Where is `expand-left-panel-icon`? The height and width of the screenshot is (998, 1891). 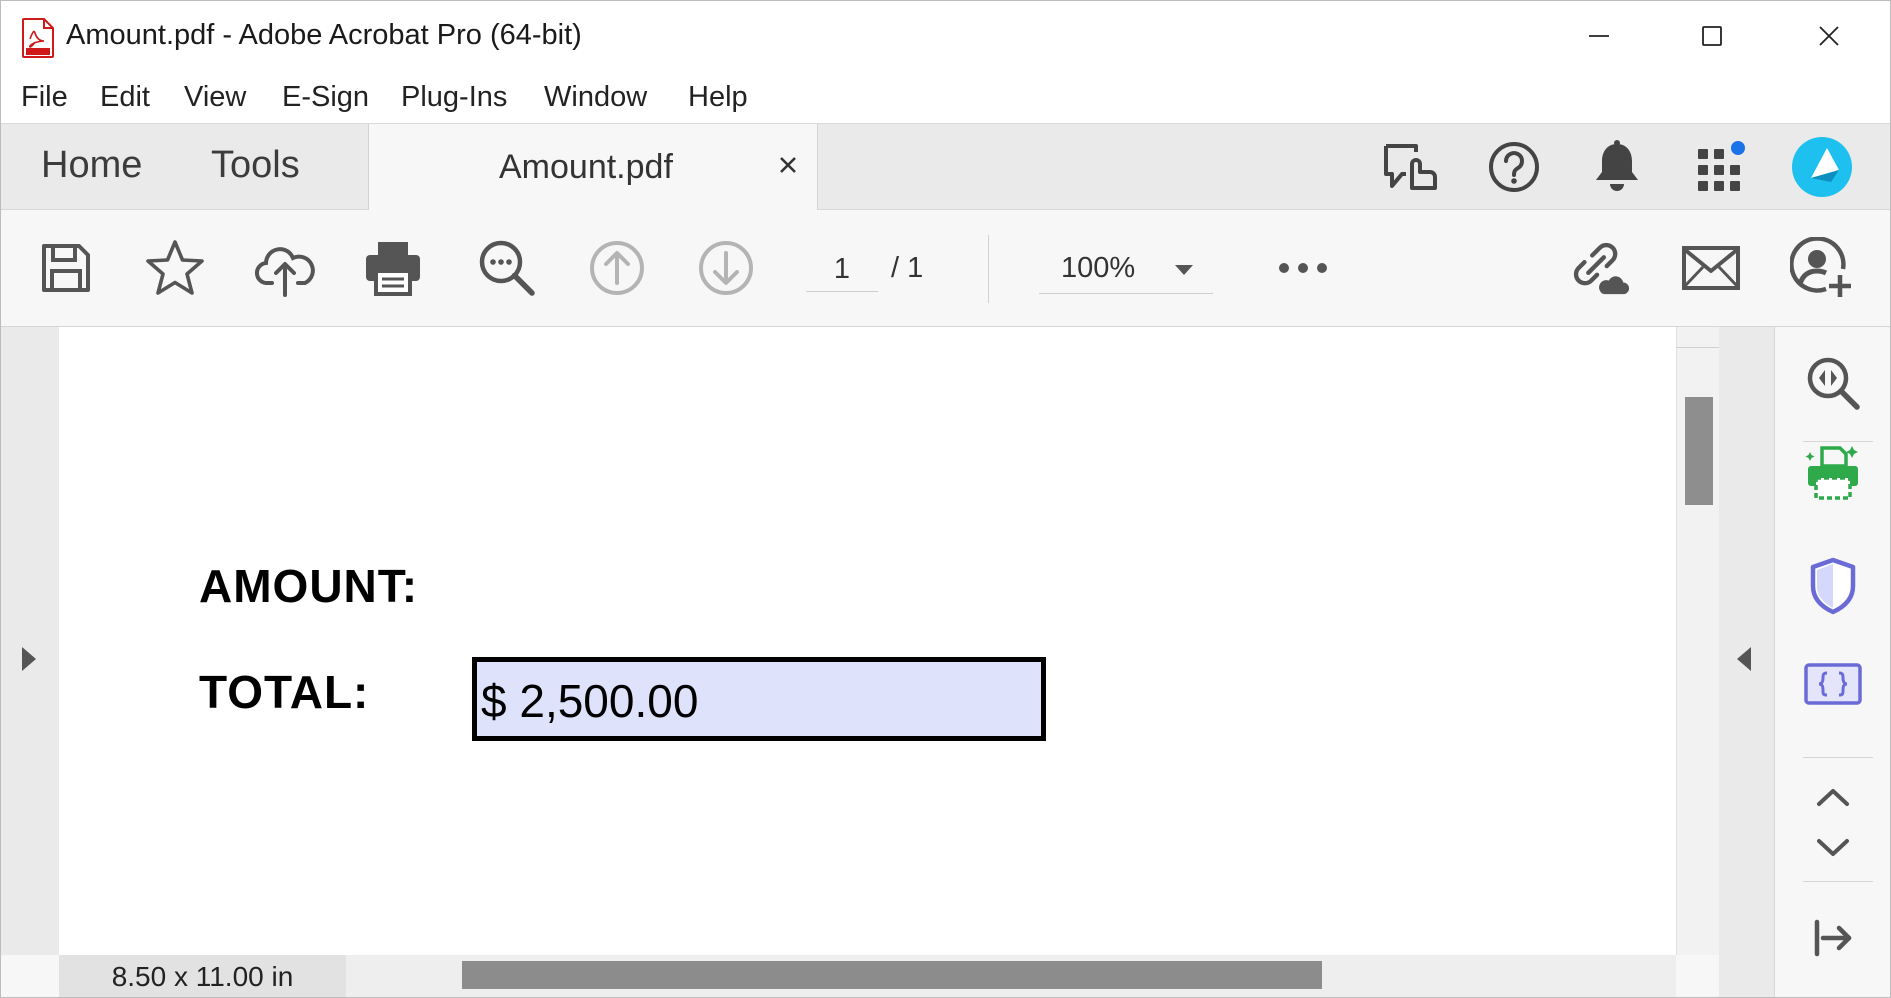 expand-left-panel-icon is located at coordinates (29, 659).